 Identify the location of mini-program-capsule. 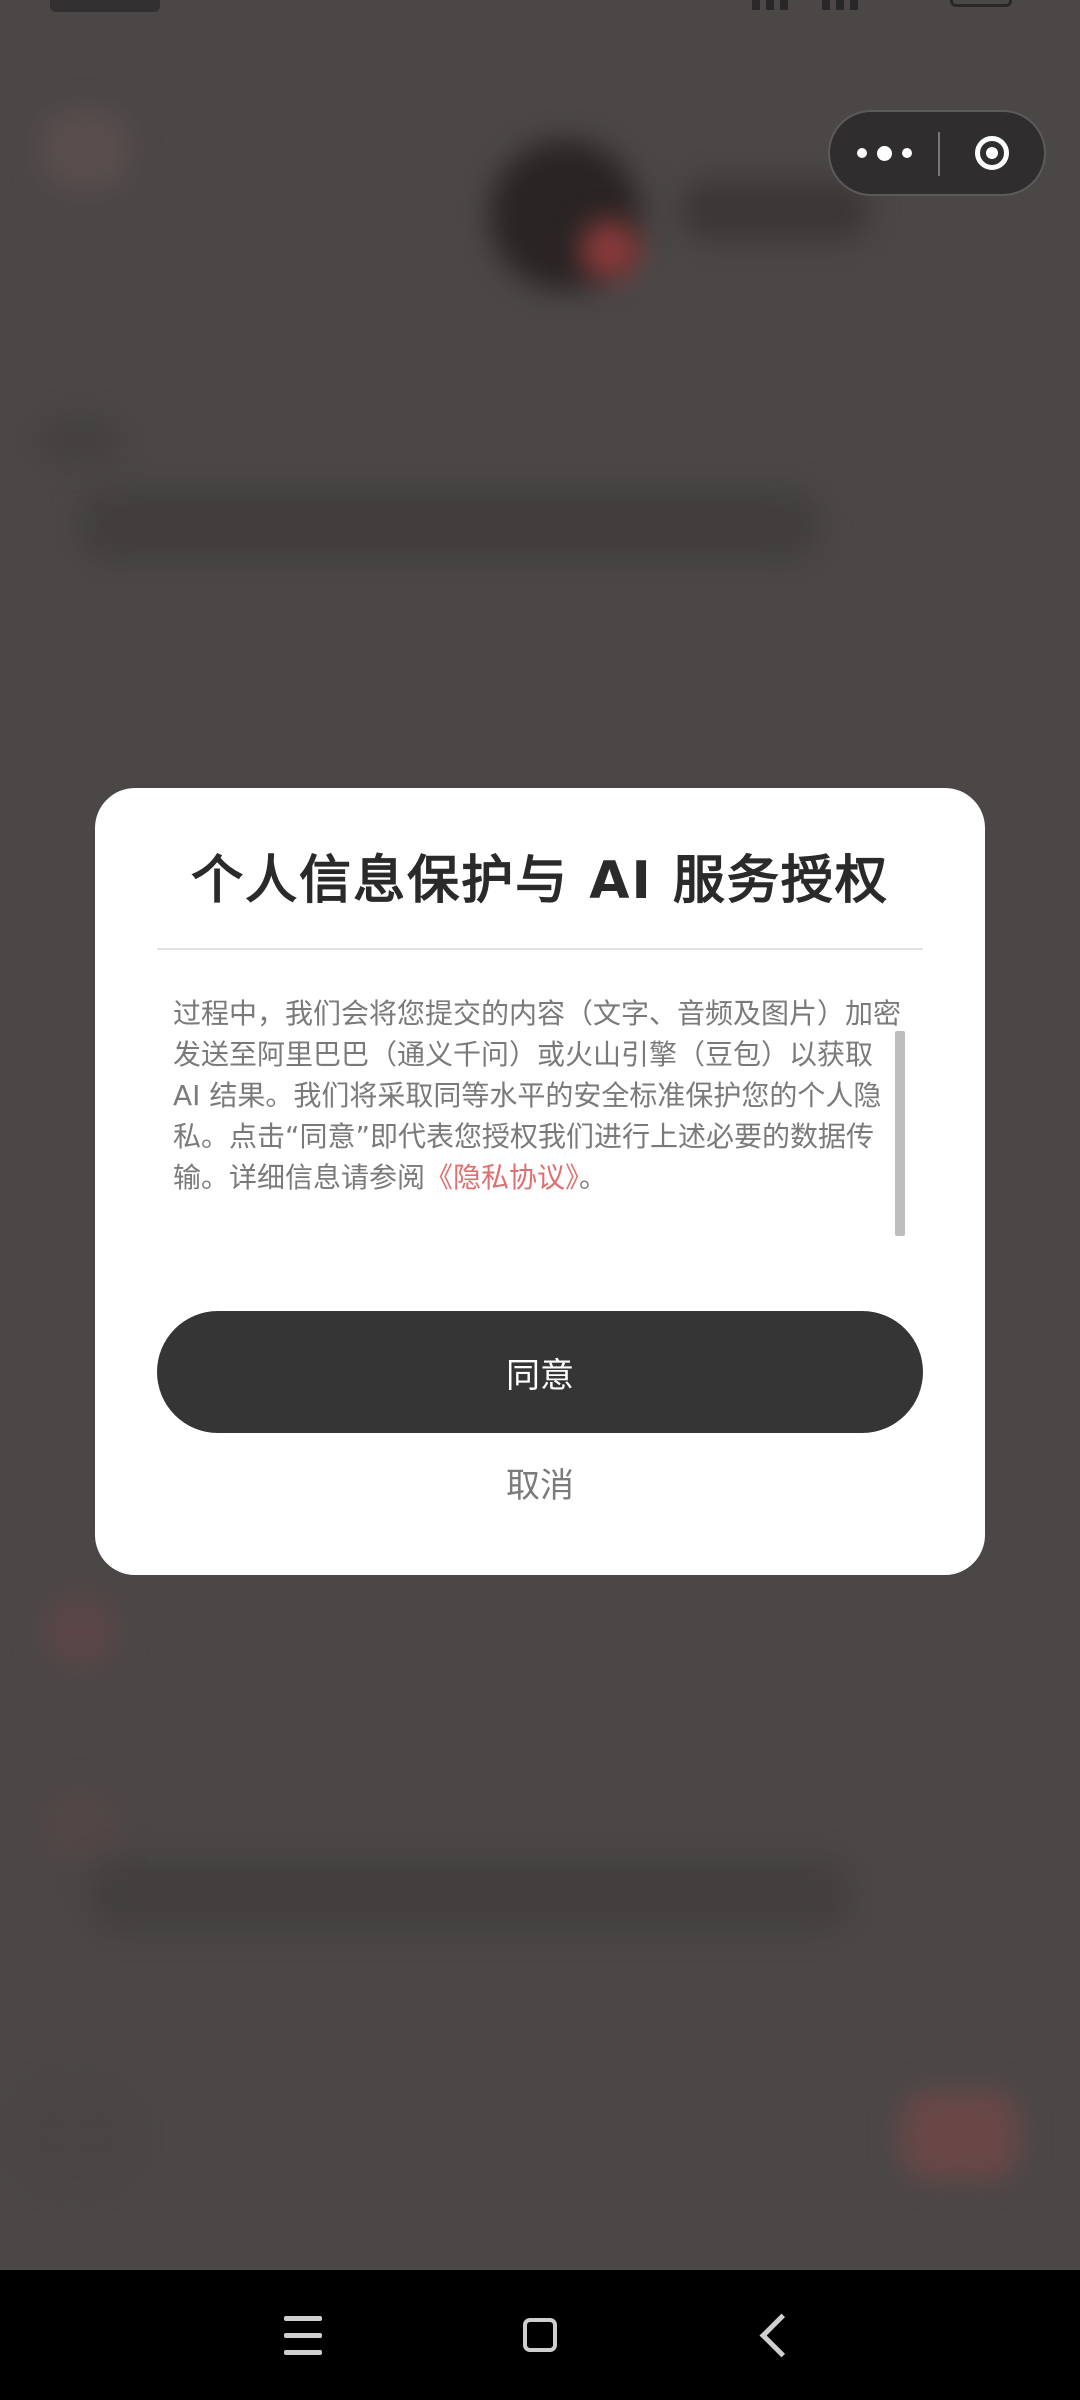
(937, 153).